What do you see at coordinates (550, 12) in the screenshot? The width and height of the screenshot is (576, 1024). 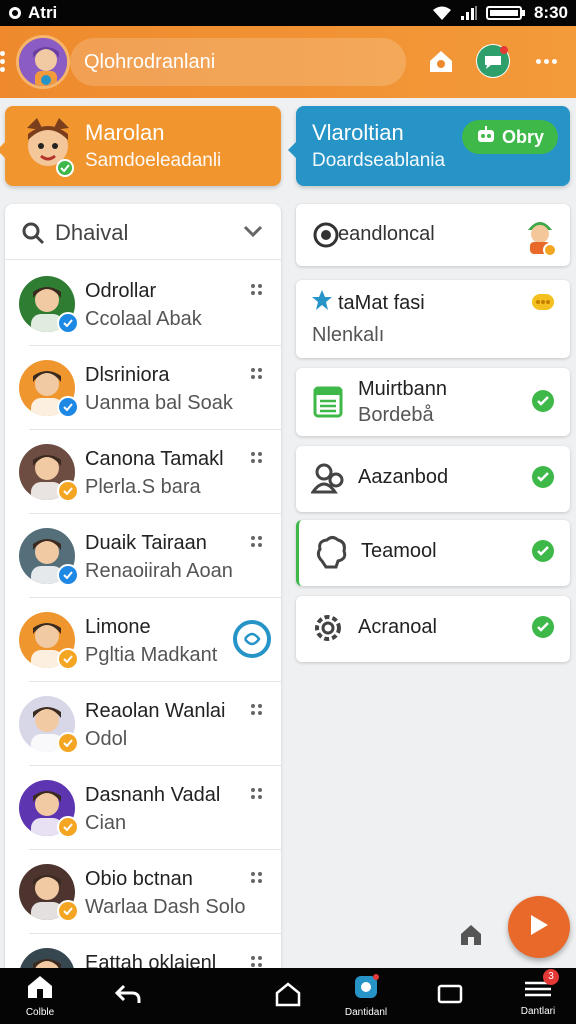 I see `time-label: 8:30` at bounding box center [550, 12].